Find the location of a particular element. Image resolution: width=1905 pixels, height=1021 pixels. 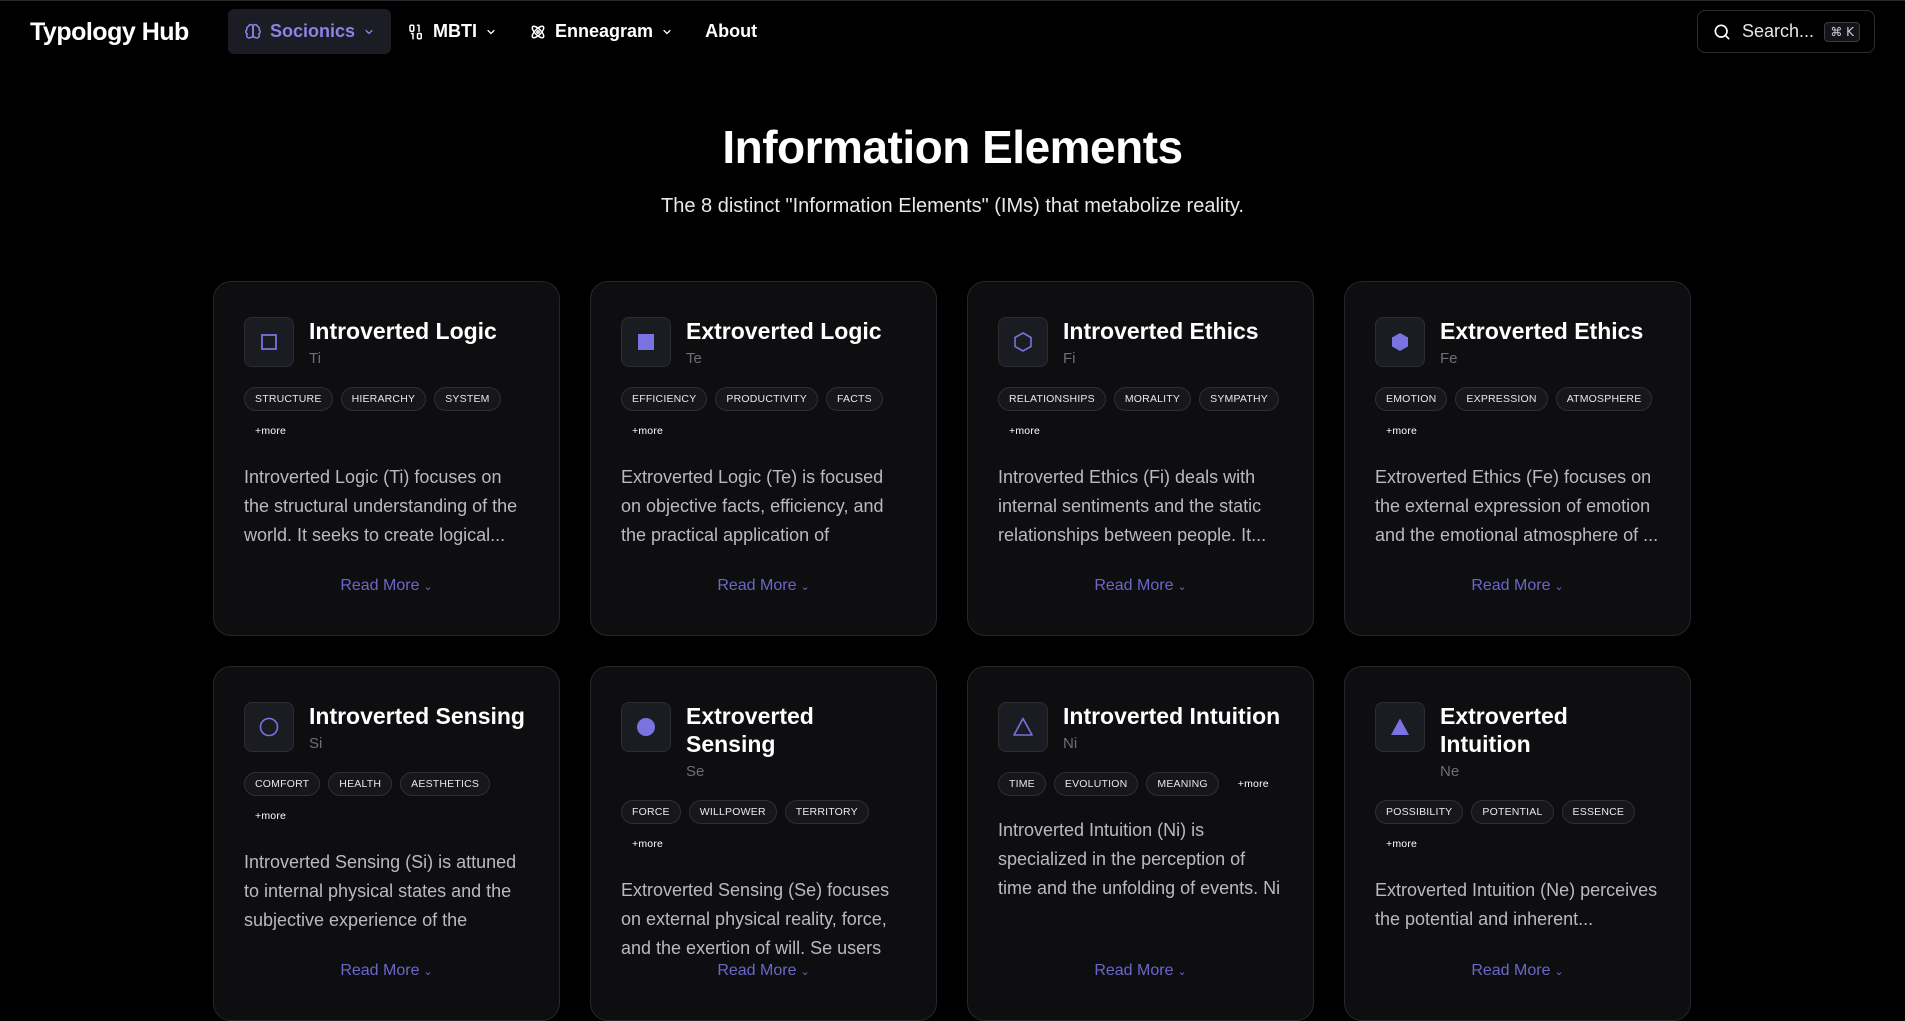

card-header: Introverted Sensing Si is located at coordinates (386, 727).